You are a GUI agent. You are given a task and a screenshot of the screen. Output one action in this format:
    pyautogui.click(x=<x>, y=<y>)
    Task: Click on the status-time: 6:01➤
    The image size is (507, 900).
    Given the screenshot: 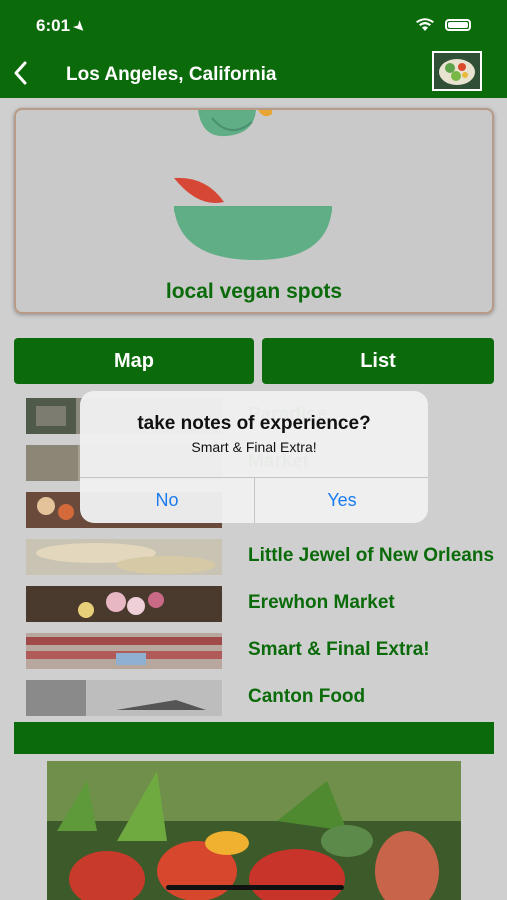 What is the action you would take?
    pyautogui.click(x=62, y=26)
    